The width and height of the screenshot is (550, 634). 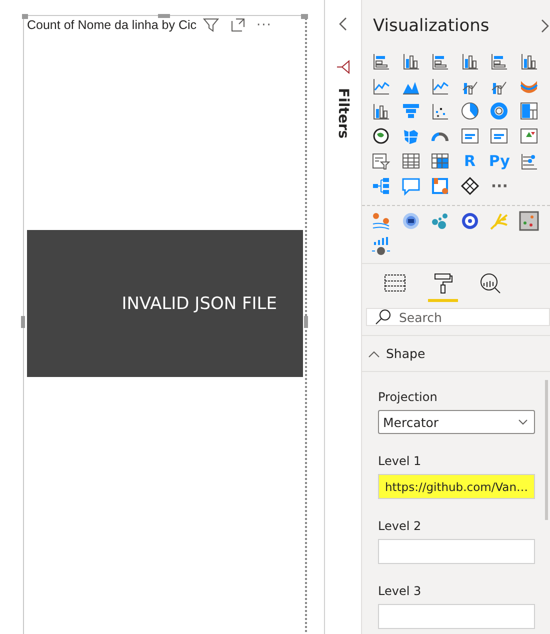 What do you see at coordinates (546, 450) in the screenshot?
I see `scrollbar` at bounding box center [546, 450].